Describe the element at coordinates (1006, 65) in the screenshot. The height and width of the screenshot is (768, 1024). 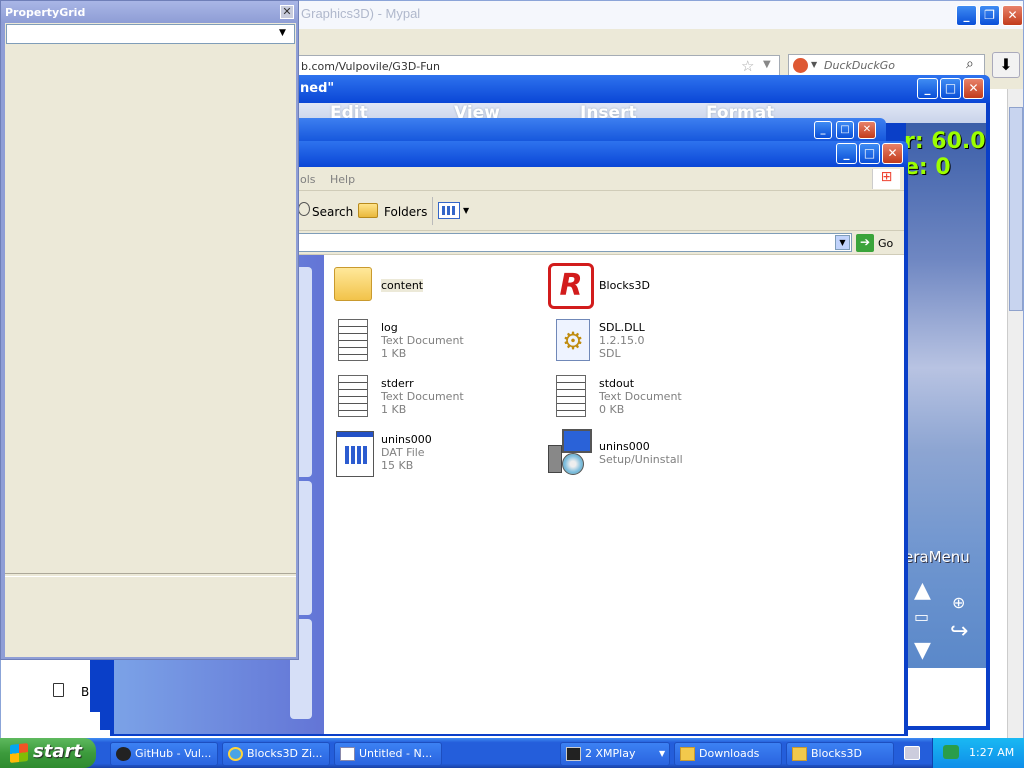
I see `download-button: ⬇` at that location.